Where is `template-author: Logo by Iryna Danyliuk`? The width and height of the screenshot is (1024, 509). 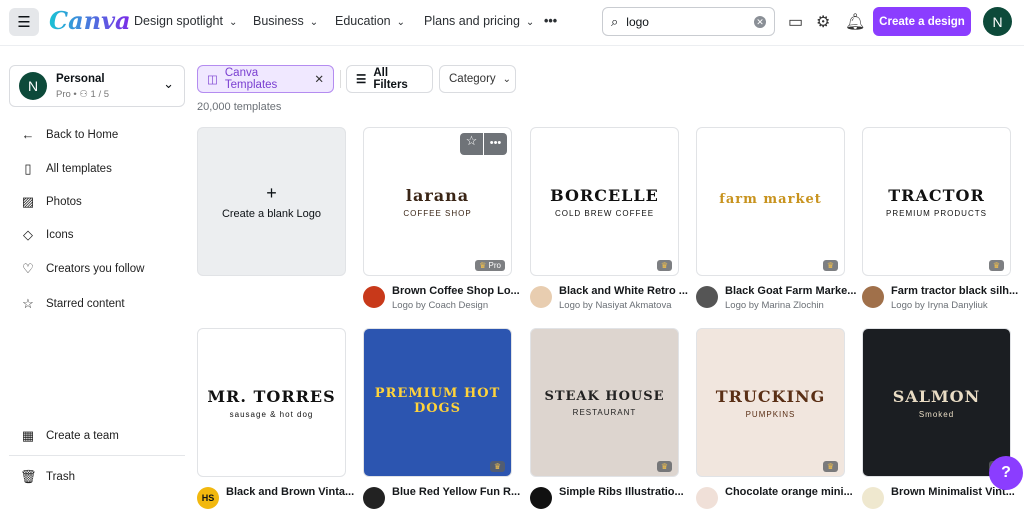 template-author: Logo by Iryna Danyliuk is located at coordinates (939, 305).